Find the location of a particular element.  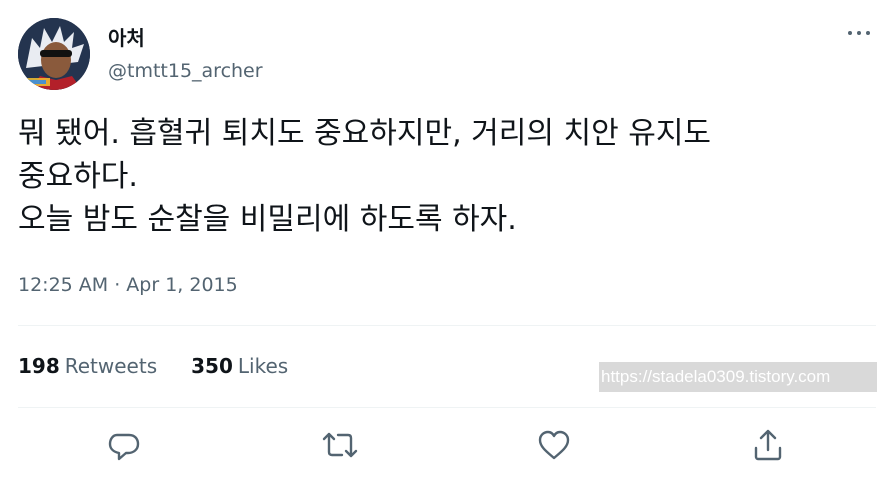

avatar is located at coordinates (54, 54).